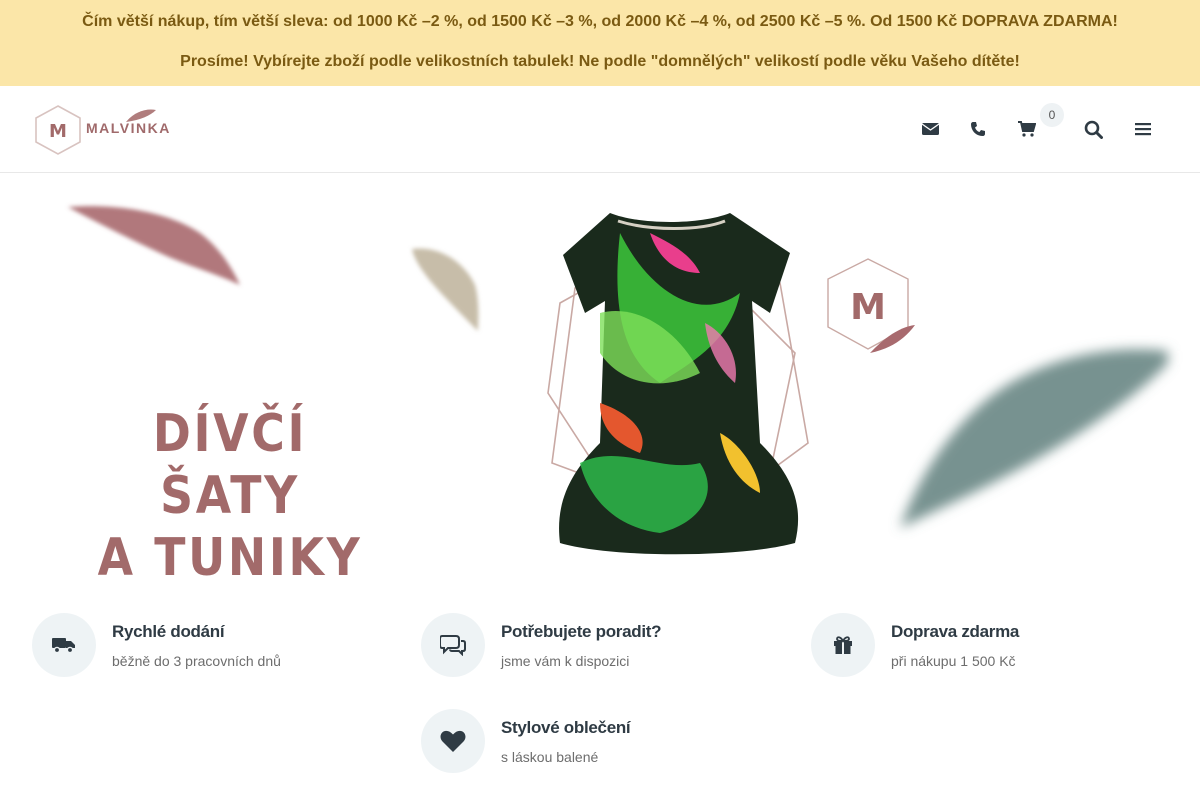 The image size is (1200, 800). I want to click on feature-title: Doprava zdarma, so click(955, 631).